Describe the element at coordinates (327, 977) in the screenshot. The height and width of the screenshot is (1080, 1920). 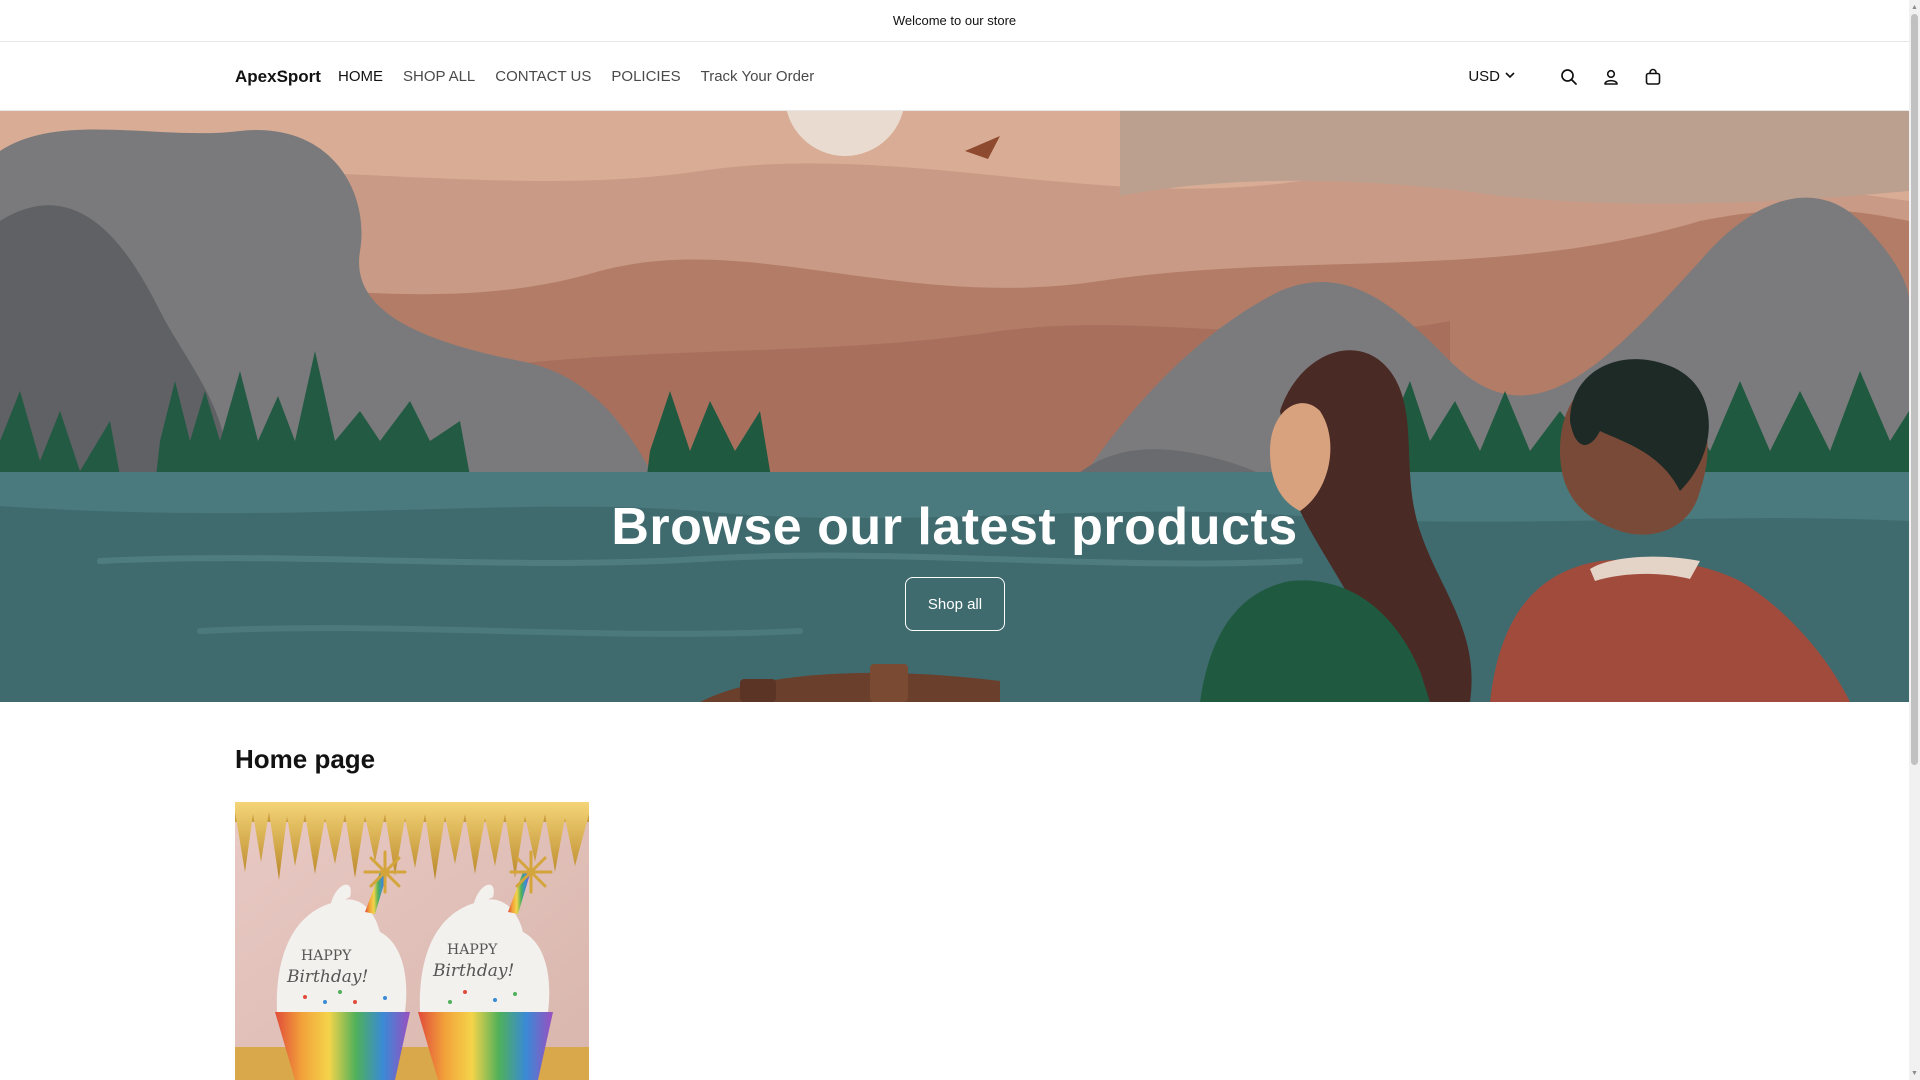
I see `card-text-birthday-1: Birthday!` at that location.